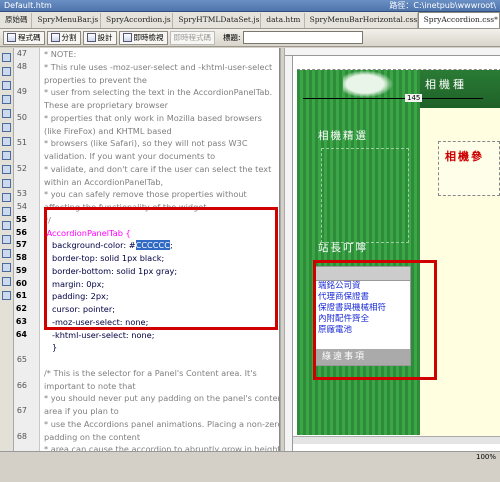 Image resolution: width=500 pixels, height=482 pixels. Describe the element at coordinates (6, 183) in the screenshot. I see `syntax-error-icon` at that location.